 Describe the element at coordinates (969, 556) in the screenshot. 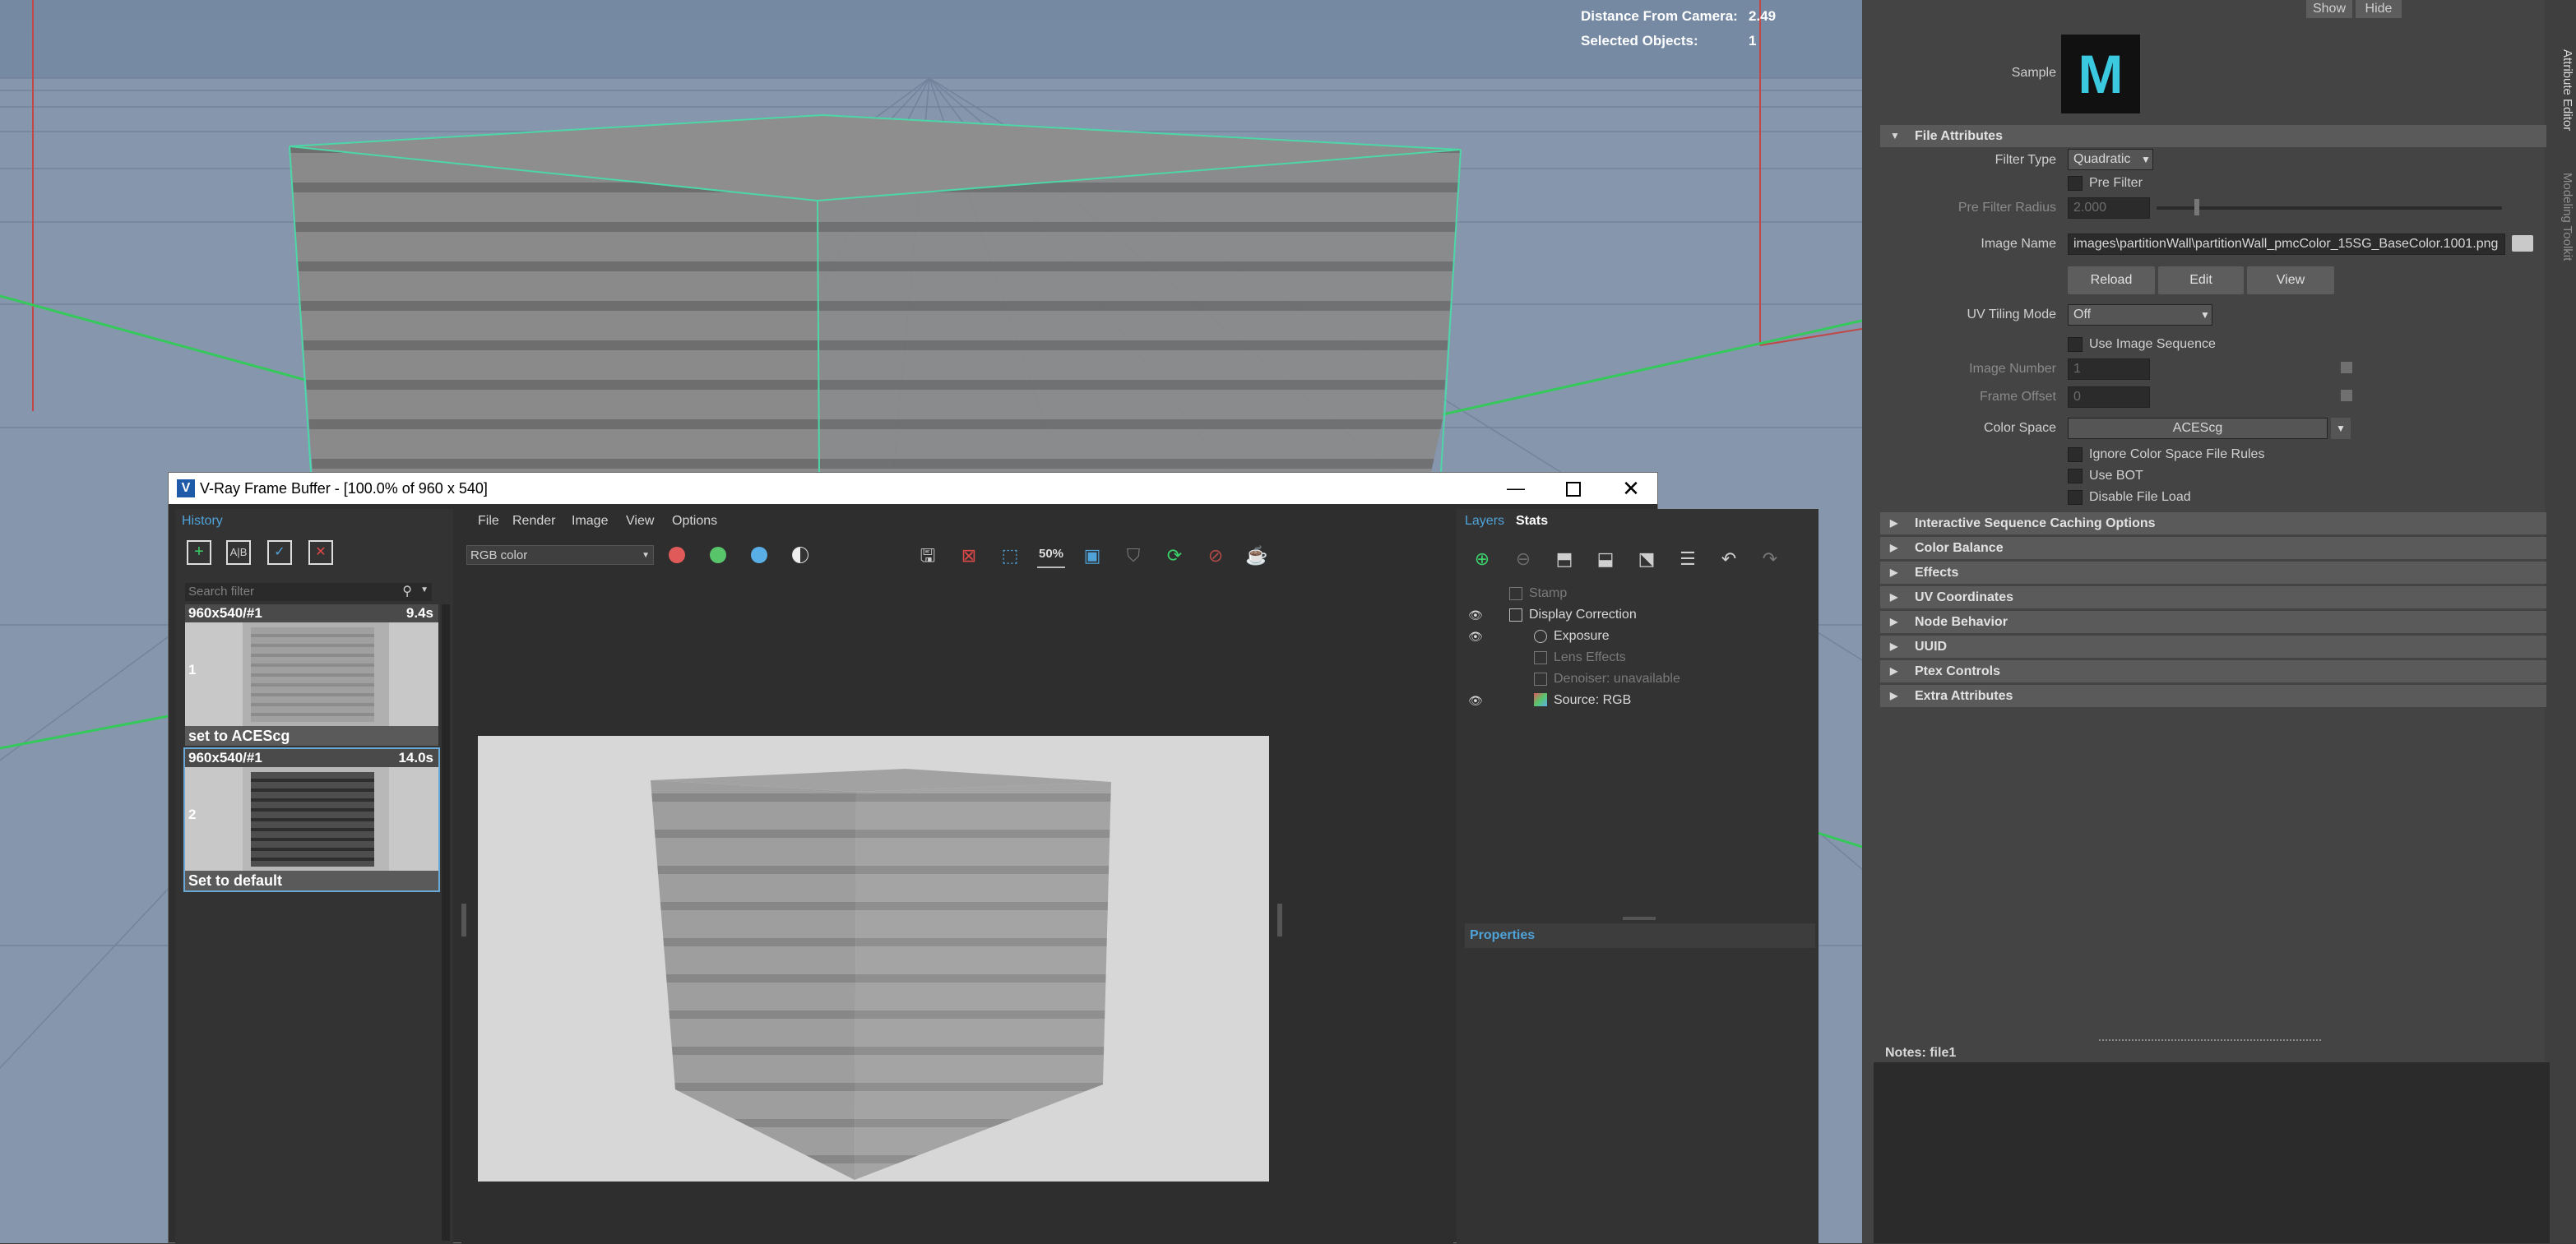

I see `clear-image-icon: ⊠` at that location.